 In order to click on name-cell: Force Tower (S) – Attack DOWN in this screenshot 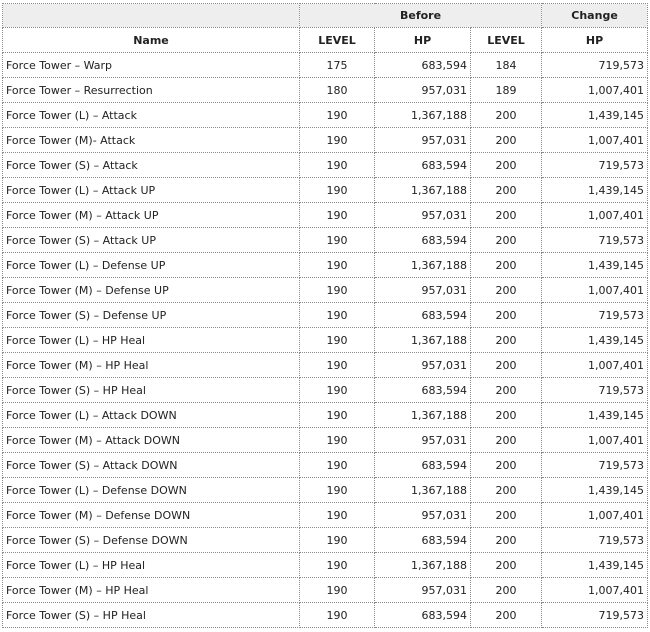, I will do `click(151, 465)`.